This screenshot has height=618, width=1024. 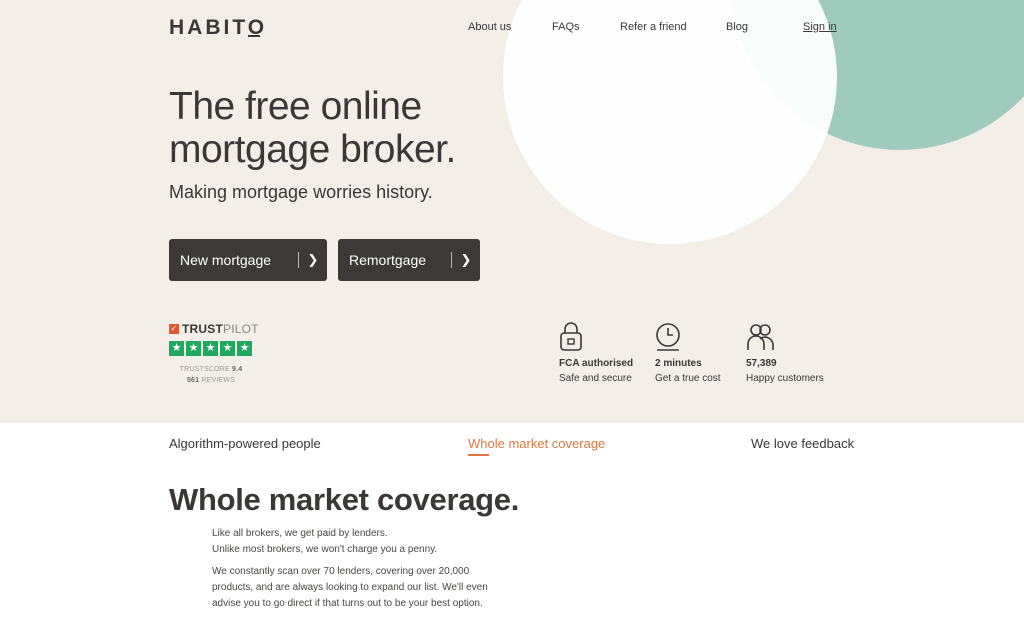 I want to click on remortgage-button: Remortgage ❯, so click(x=409, y=260).